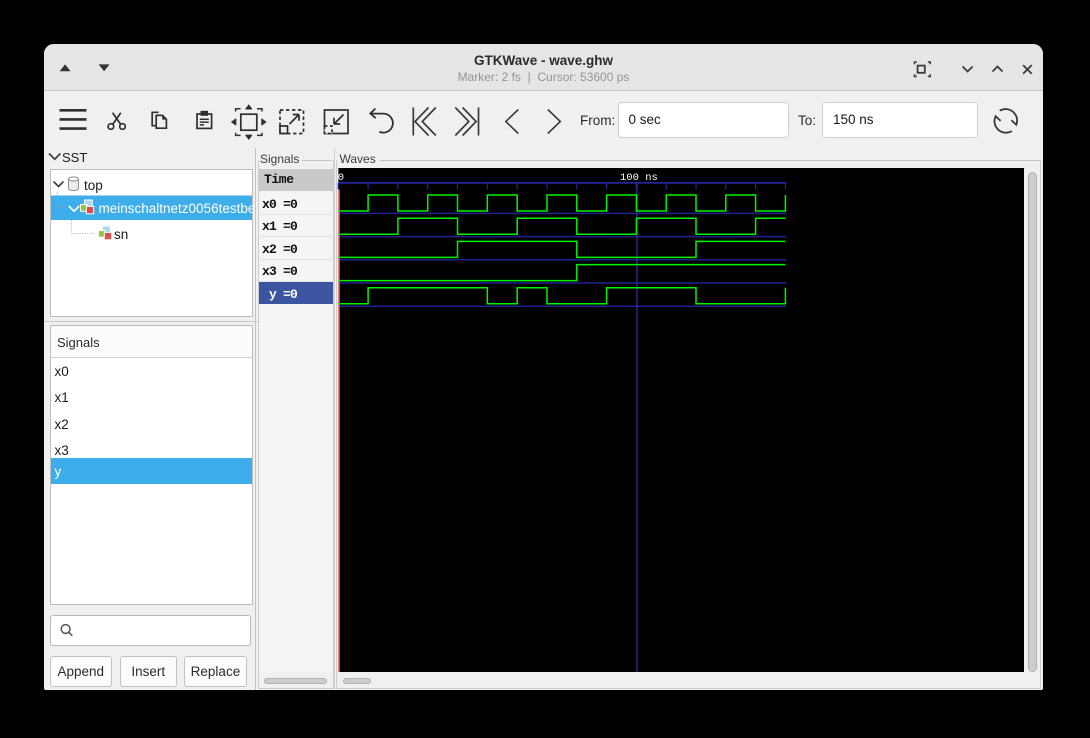 The height and width of the screenshot is (738, 1090). What do you see at coordinates (639, 178) in the screenshot?
I see `svg-text: 100 ns` at bounding box center [639, 178].